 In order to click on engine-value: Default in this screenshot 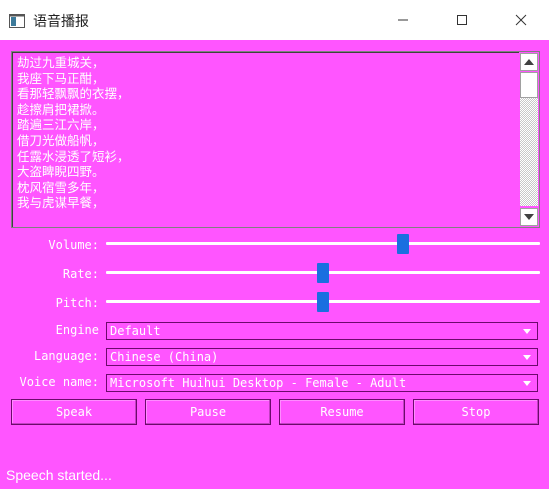, I will do `click(135, 331)`.